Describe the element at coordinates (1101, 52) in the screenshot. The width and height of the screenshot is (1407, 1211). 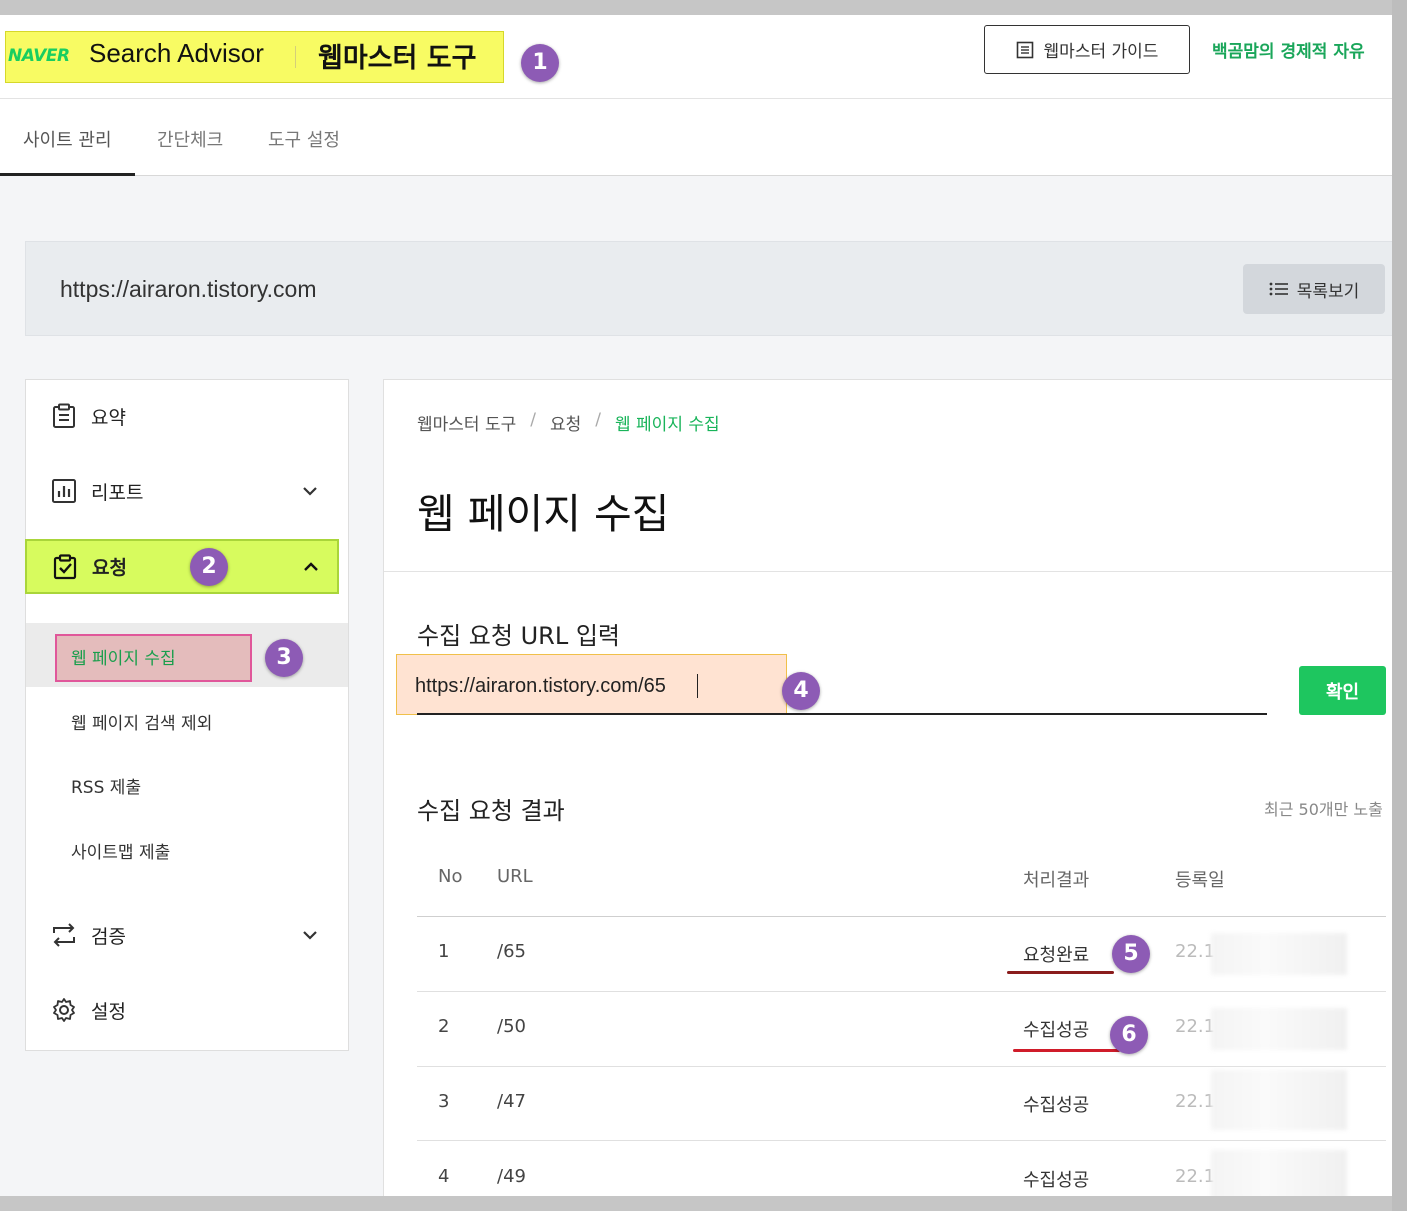
I see `guide-label: 웹마스터 가이드` at that location.